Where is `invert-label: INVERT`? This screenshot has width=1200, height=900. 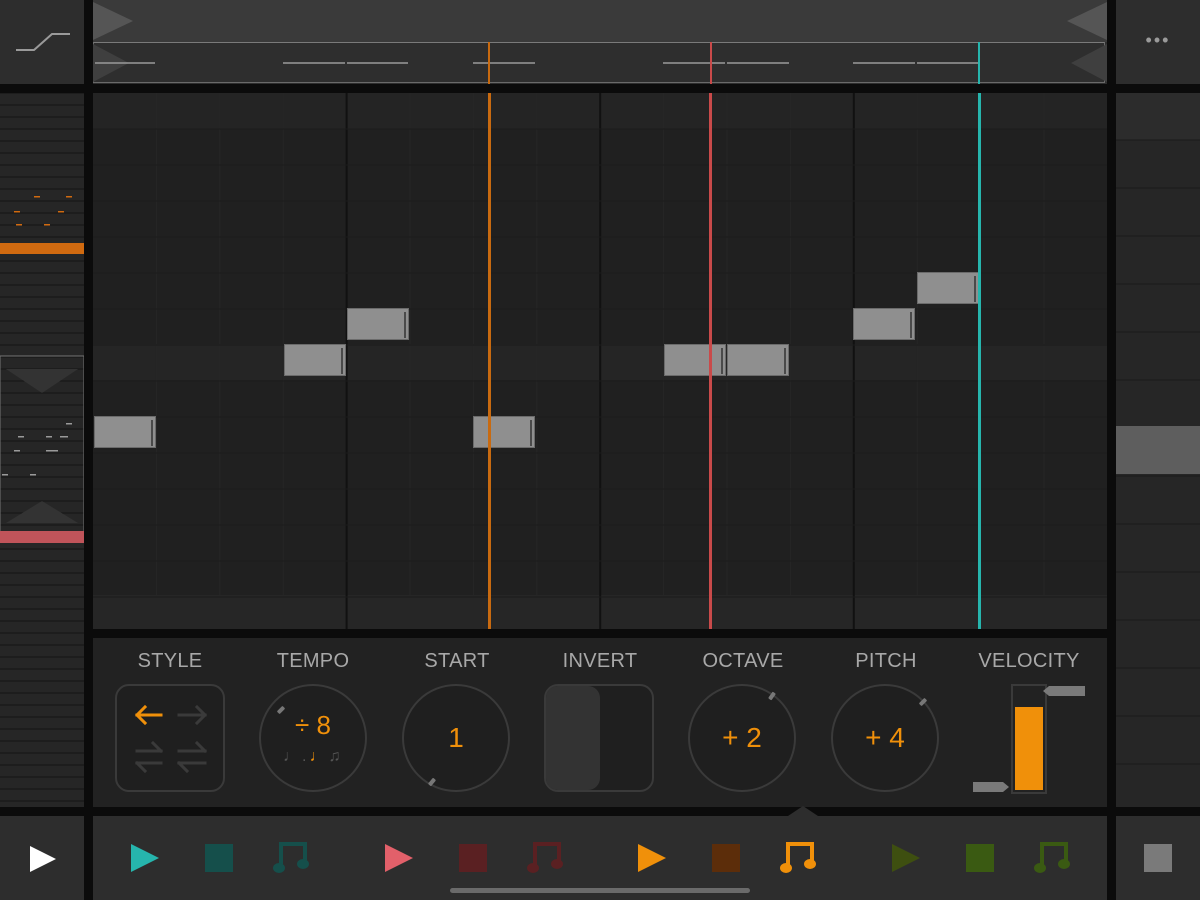 invert-label: INVERT is located at coordinates (600, 661).